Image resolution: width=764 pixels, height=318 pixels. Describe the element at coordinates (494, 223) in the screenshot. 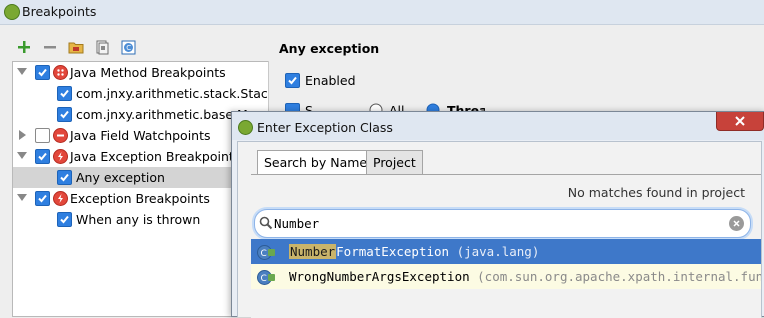

I see `class-search-input` at that location.